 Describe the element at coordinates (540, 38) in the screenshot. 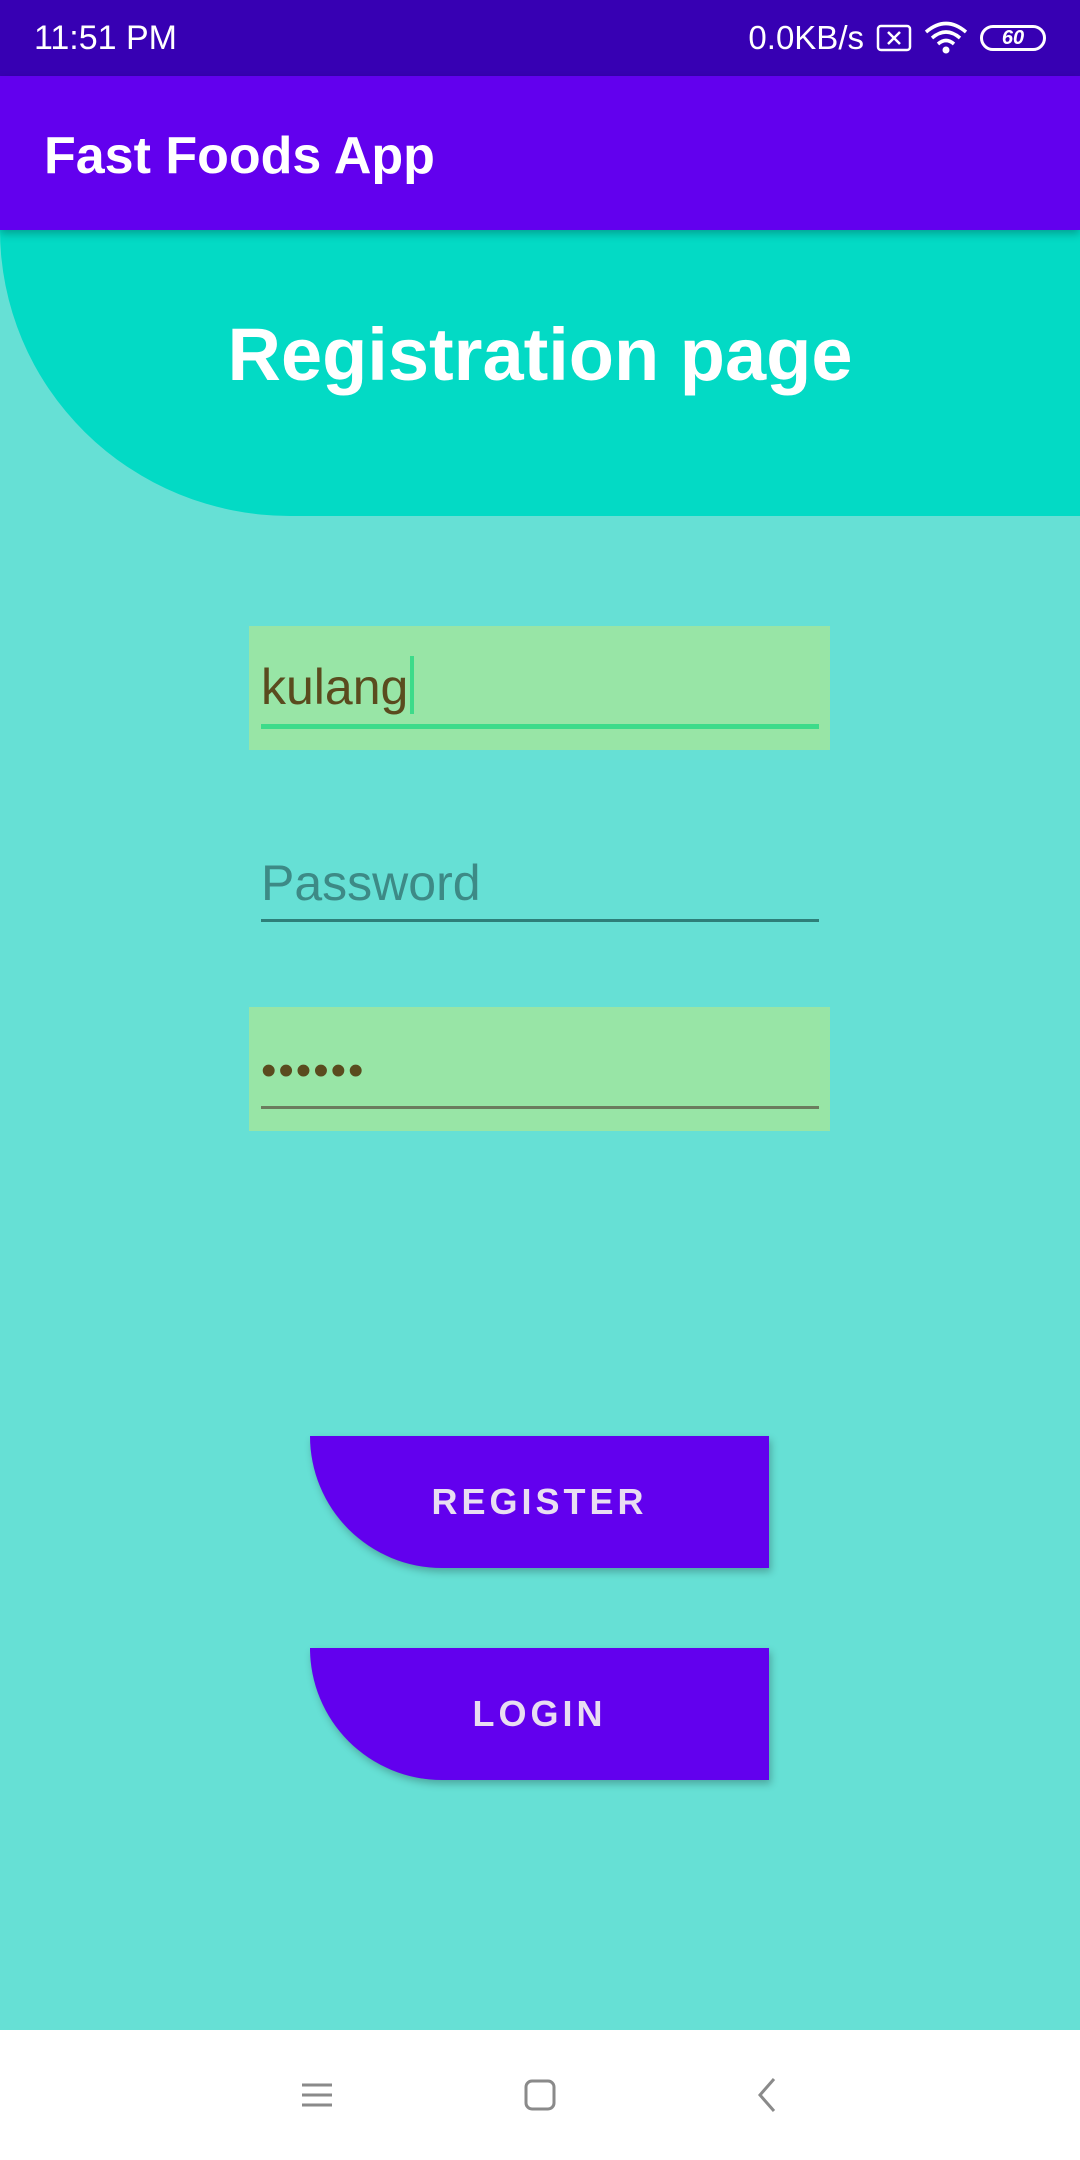

I see `status-bar: 11:51 PM 0.0KB/s 60` at that location.